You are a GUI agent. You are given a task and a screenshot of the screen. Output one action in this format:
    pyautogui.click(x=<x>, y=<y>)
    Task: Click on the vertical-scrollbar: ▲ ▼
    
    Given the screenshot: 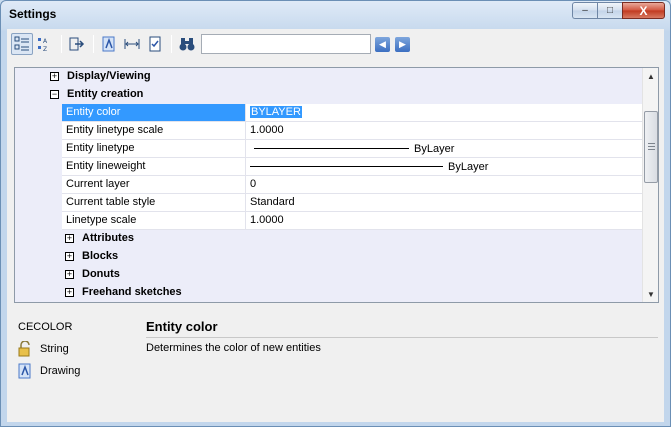 What is the action you would take?
    pyautogui.click(x=650, y=185)
    